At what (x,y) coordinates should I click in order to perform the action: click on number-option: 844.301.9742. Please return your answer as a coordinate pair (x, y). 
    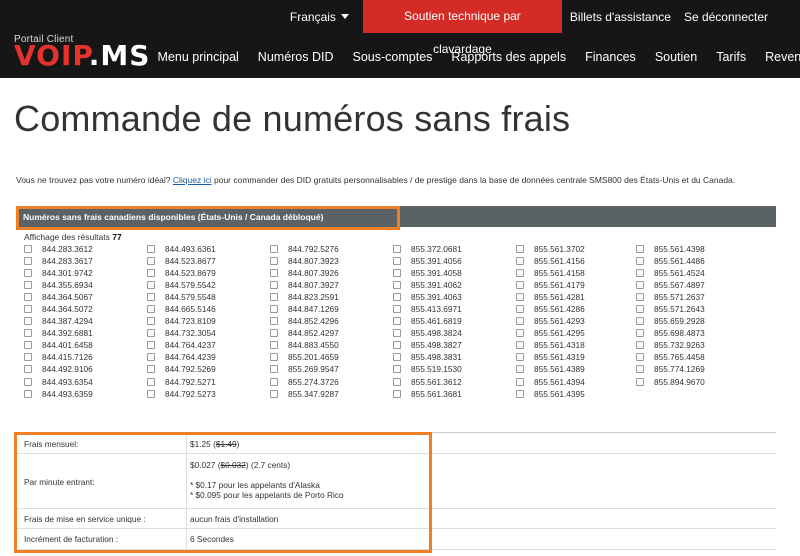
    Looking at the image, I should click on (85, 273).